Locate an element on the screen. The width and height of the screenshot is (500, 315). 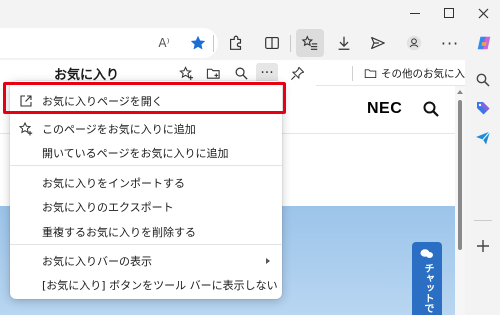
other-favorites-label: その他のお気に入り is located at coordinates (428, 74).